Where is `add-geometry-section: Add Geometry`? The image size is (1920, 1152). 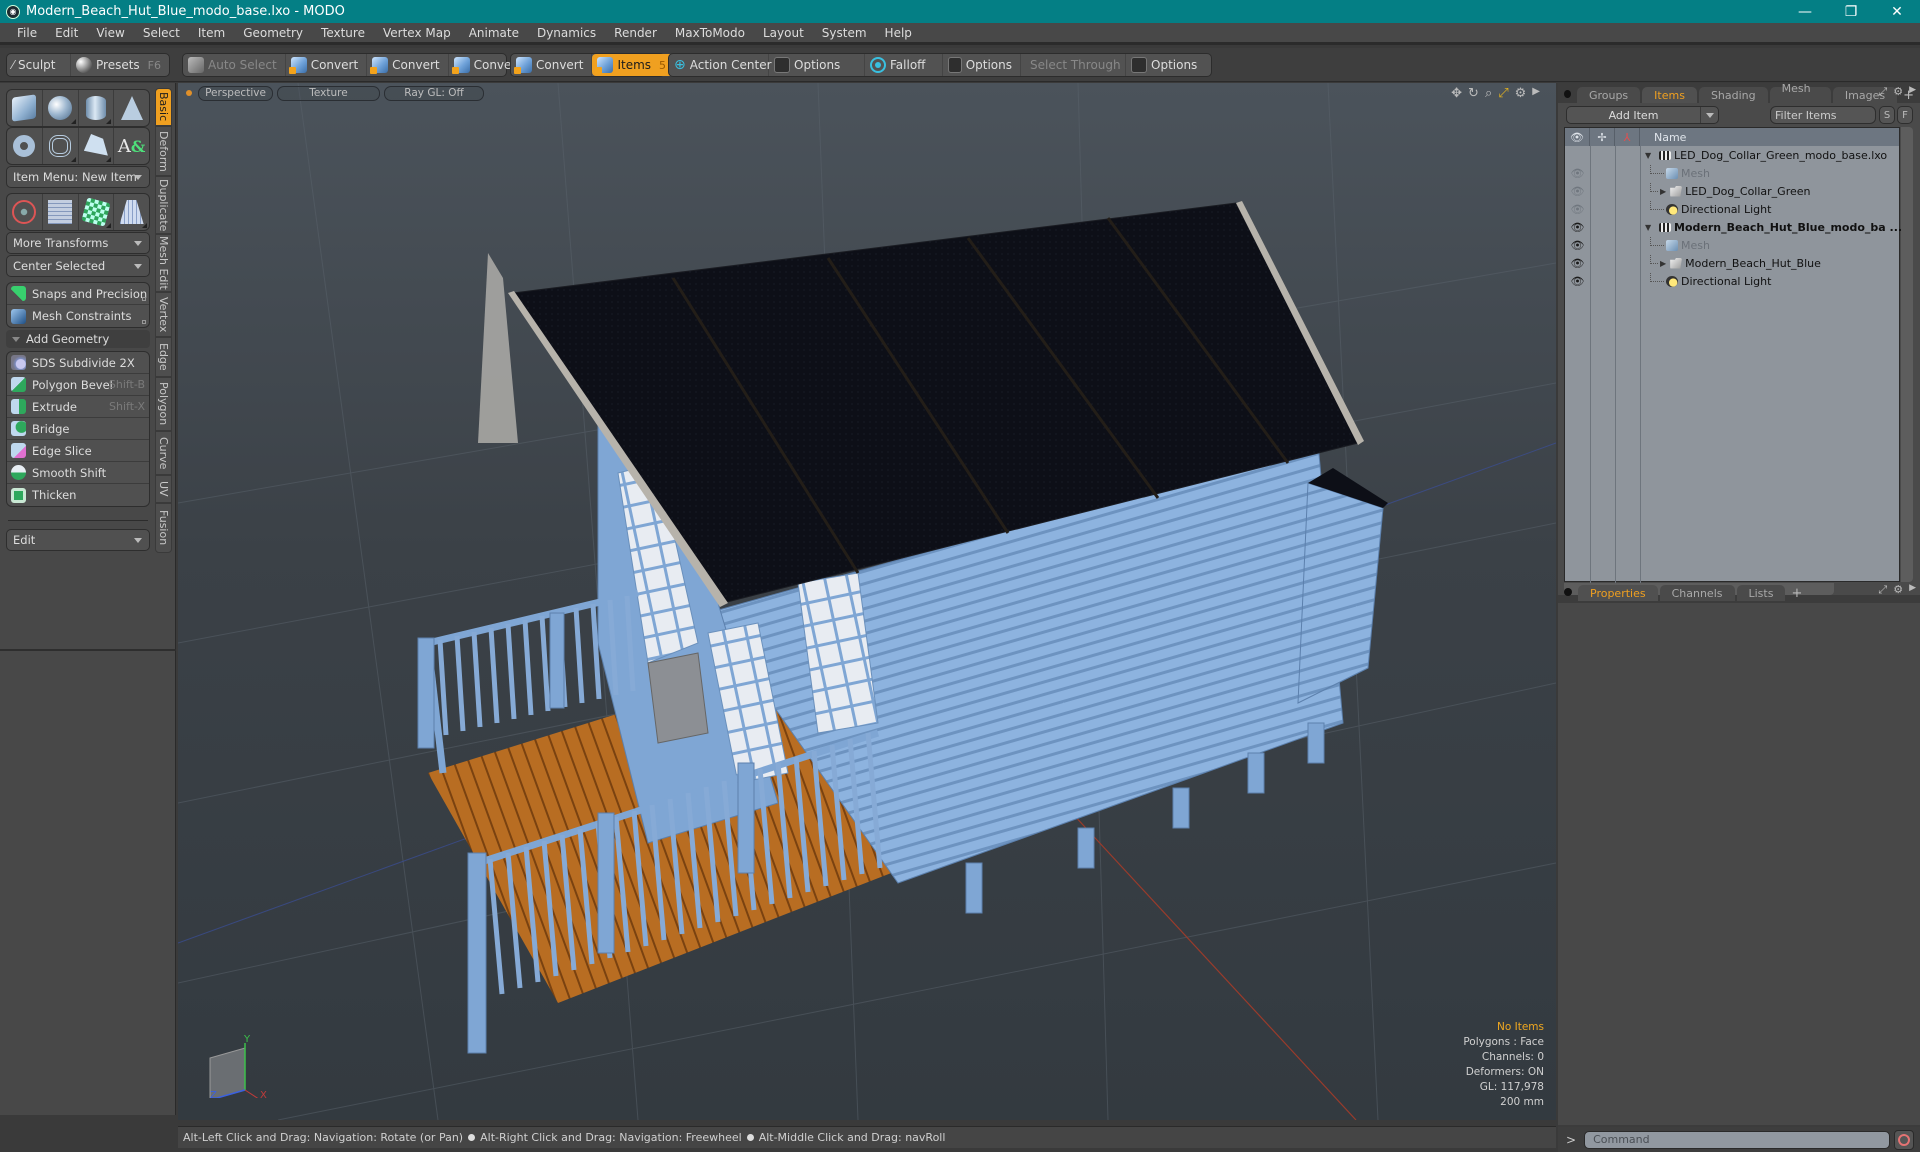 add-geometry-section: Add Geometry is located at coordinates (78, 339).